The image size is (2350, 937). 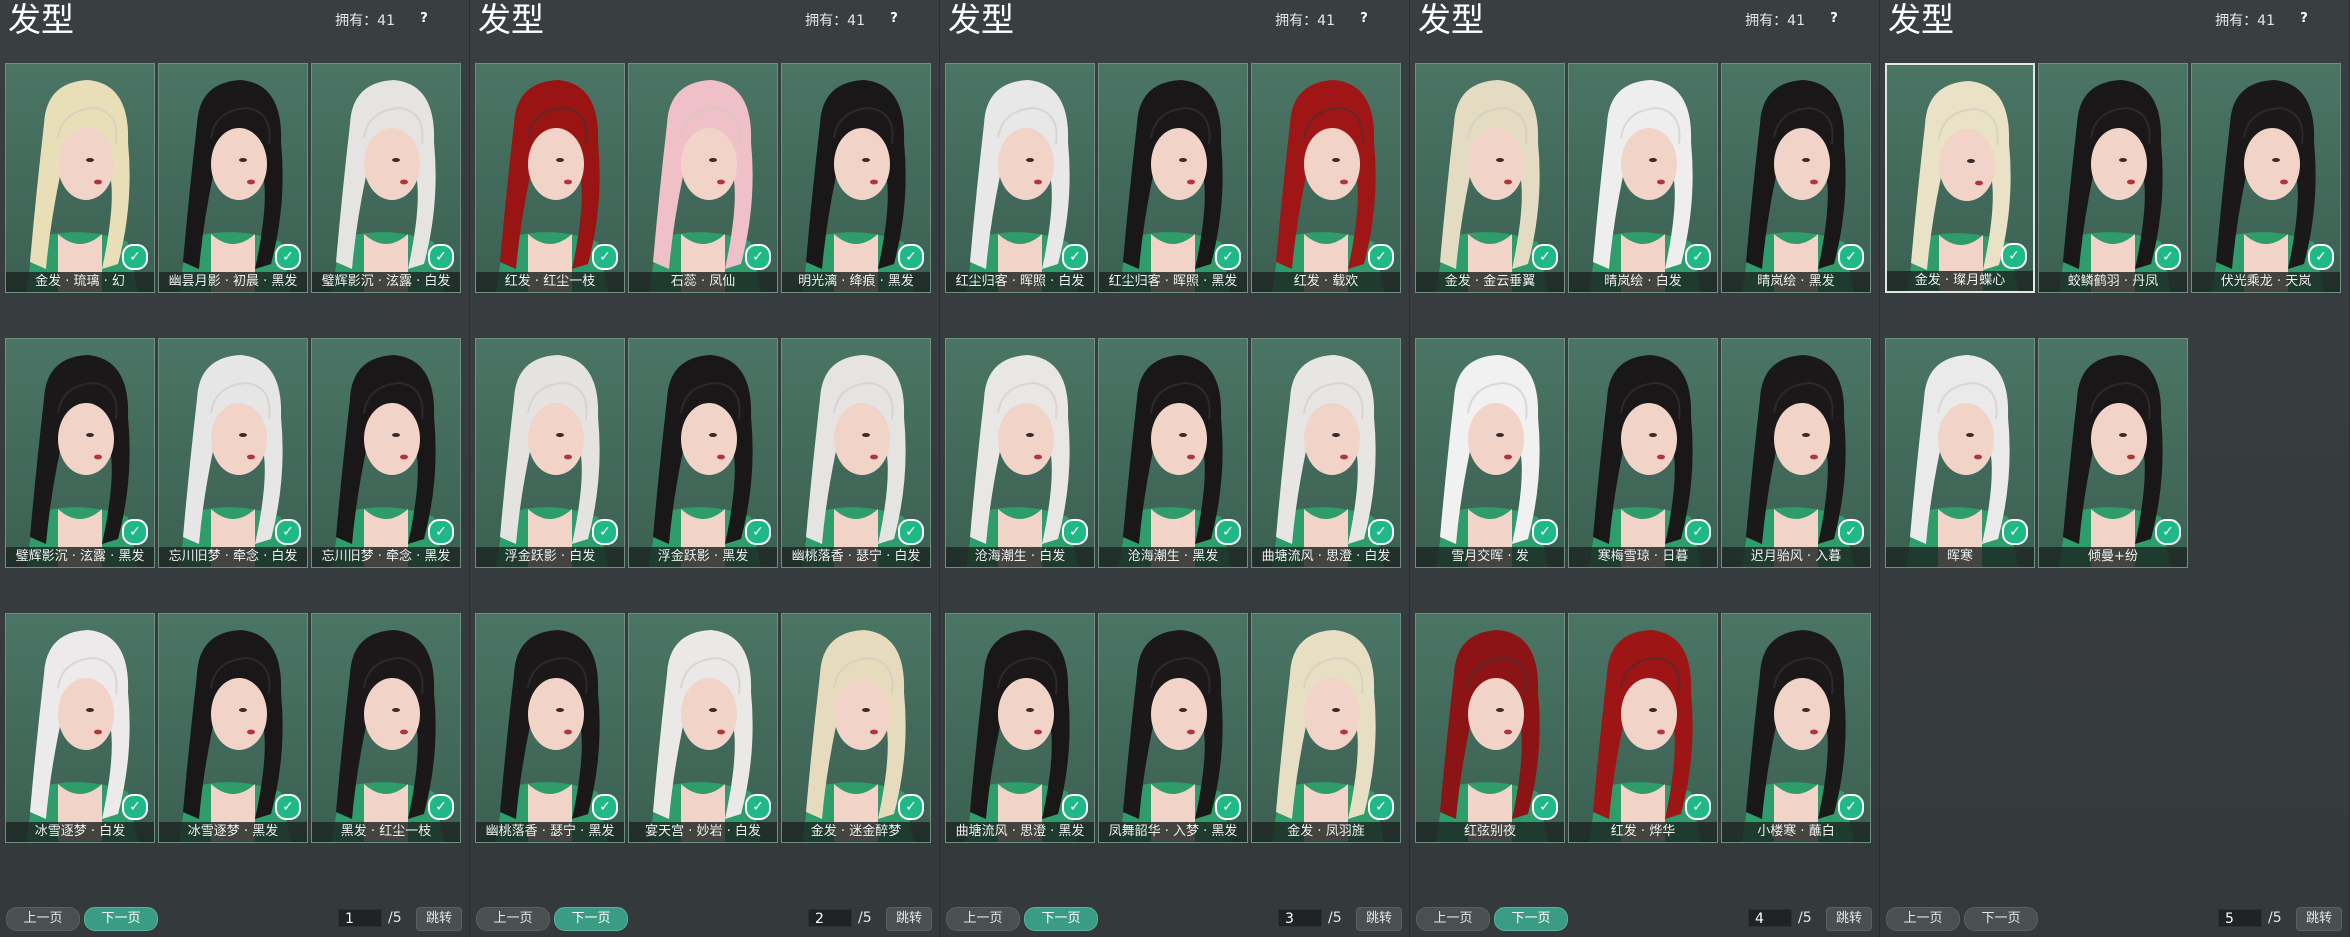 What do you see at coordinates (1173, 832) in the screenshot?
I see `hairstyle-name: 凤舞韶华 · 入梦 · 黑发` at bounding box center [1173, 832].